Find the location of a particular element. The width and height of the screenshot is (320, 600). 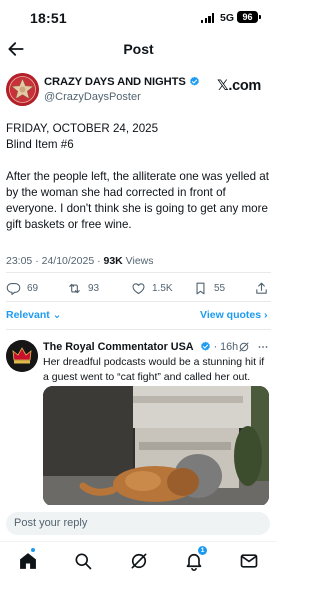

home-icon is located at coordinates (28, 561).